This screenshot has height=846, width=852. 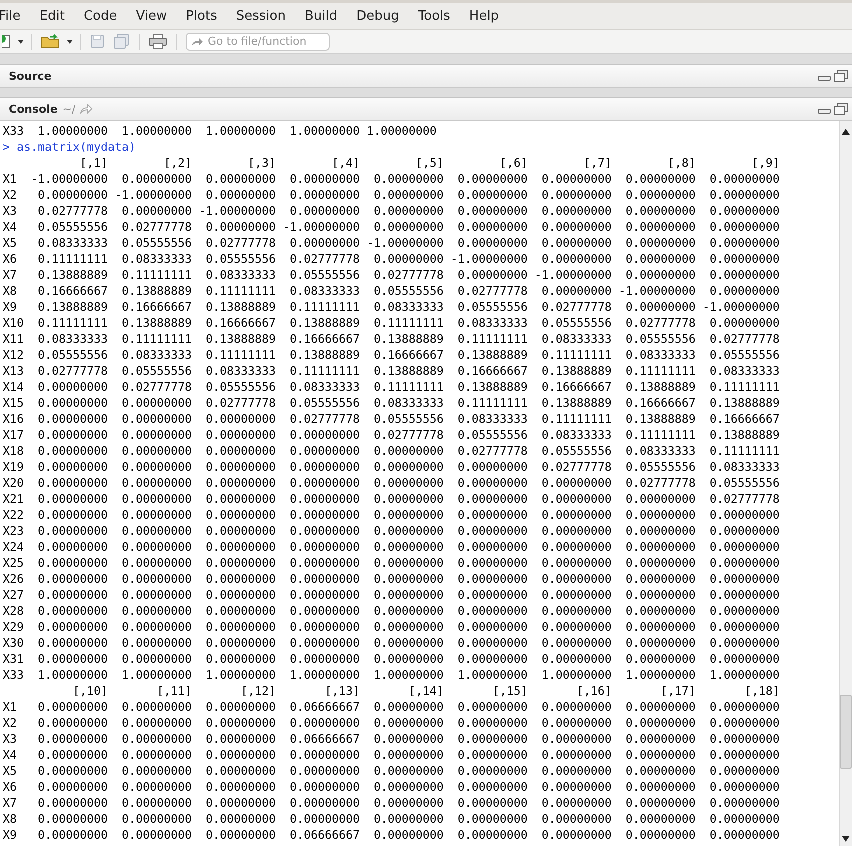 I want to click on menu-item: Debug, so click(x=378, y=16).